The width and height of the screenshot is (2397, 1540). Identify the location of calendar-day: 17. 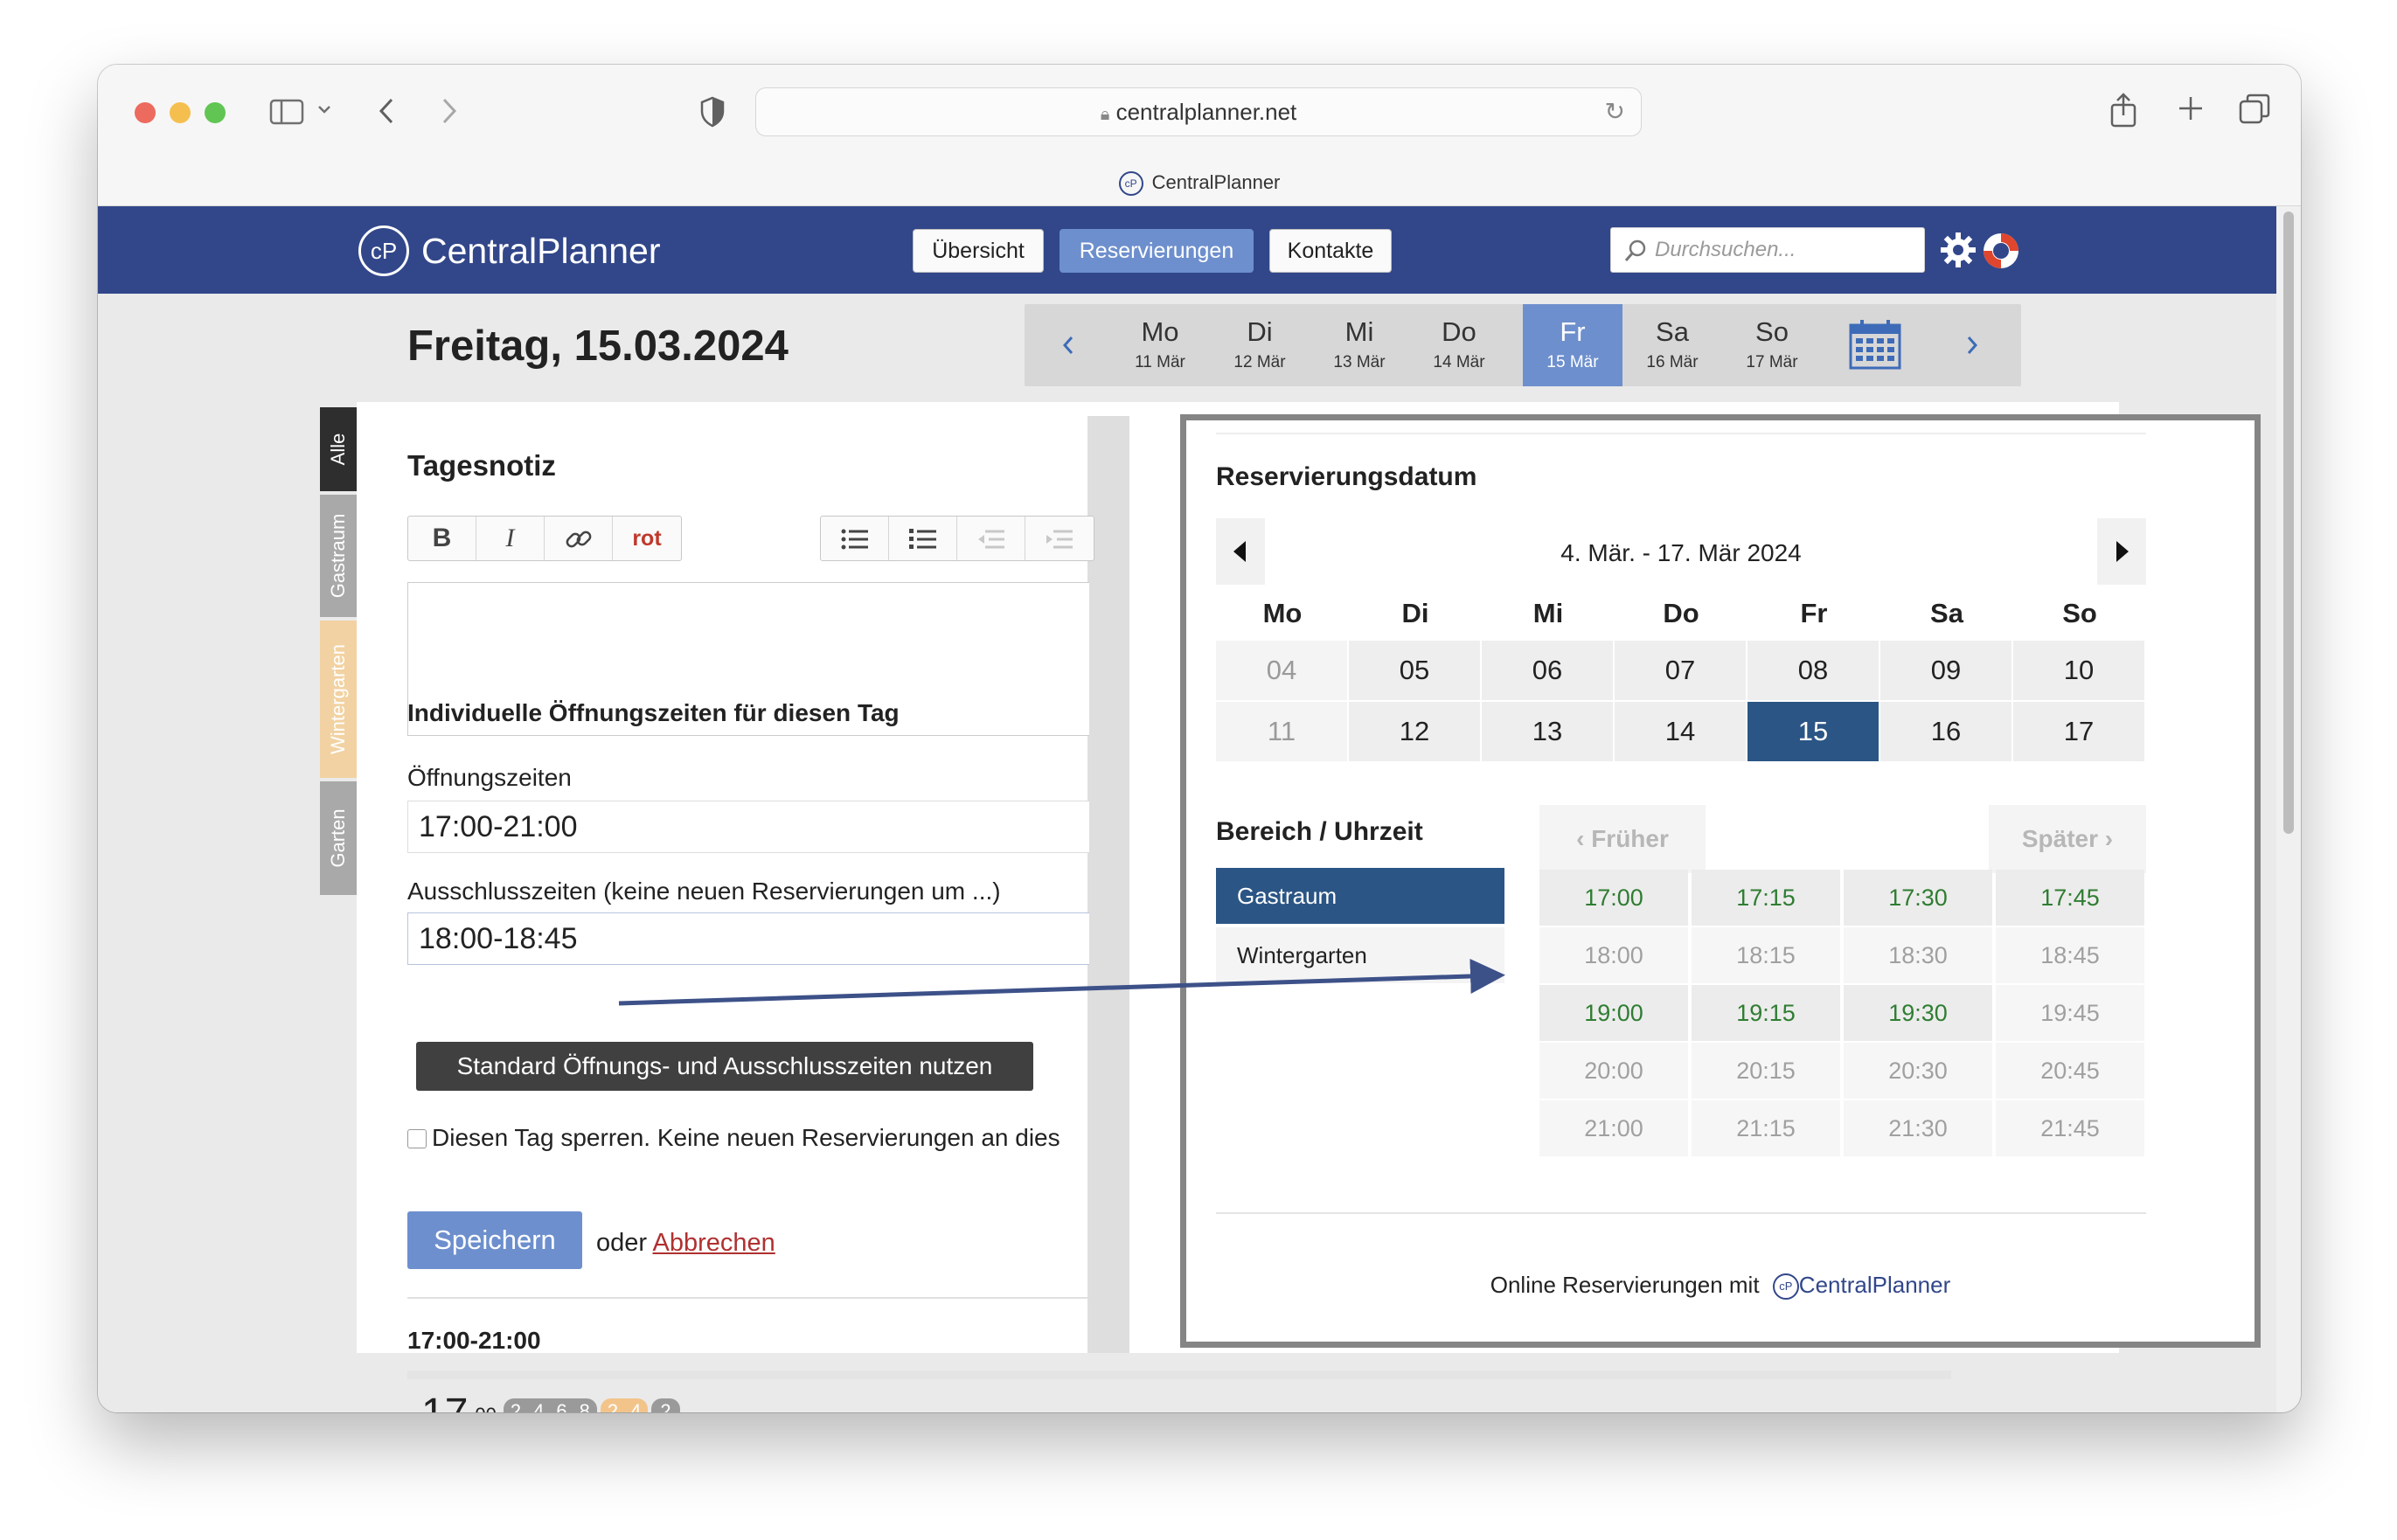
(2078, 732).